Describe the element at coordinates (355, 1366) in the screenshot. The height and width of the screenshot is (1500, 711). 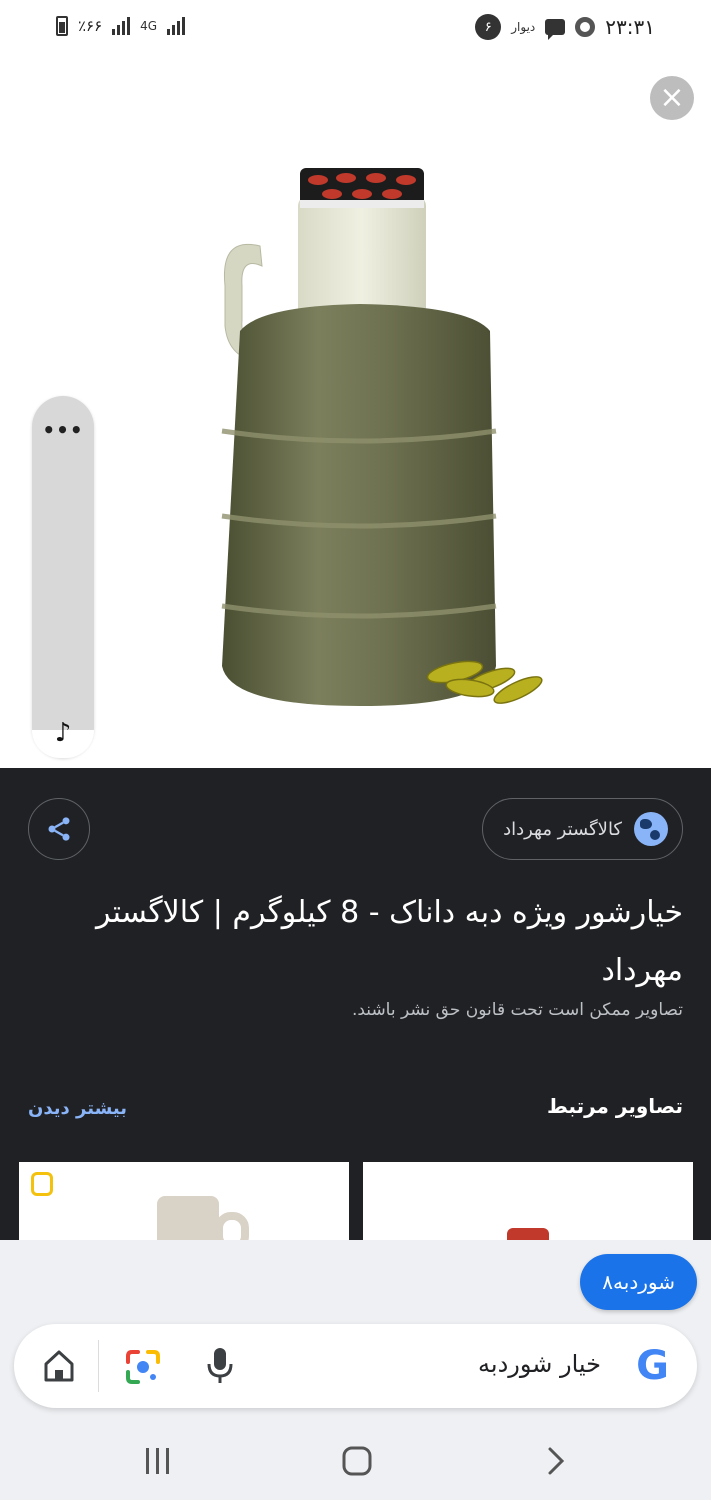
I see `search-bar: G خیار شوردبه` at that location.